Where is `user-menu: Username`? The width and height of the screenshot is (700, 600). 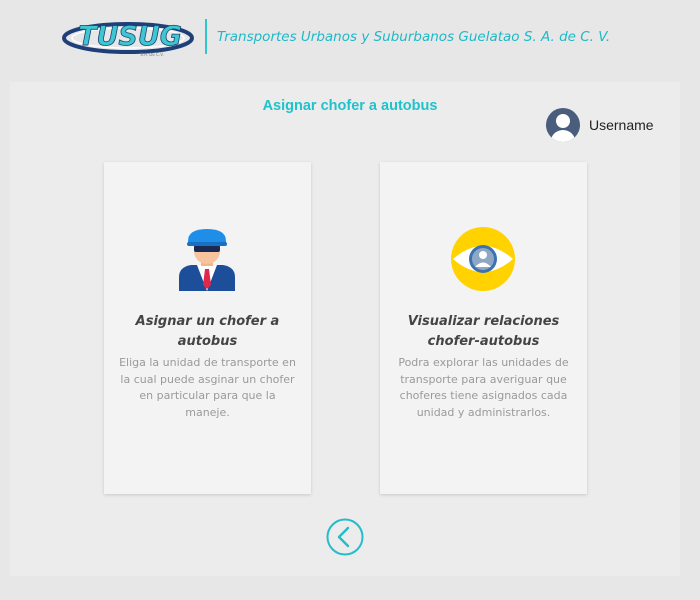 user-menu: Username is located at coordinates (600, 125).